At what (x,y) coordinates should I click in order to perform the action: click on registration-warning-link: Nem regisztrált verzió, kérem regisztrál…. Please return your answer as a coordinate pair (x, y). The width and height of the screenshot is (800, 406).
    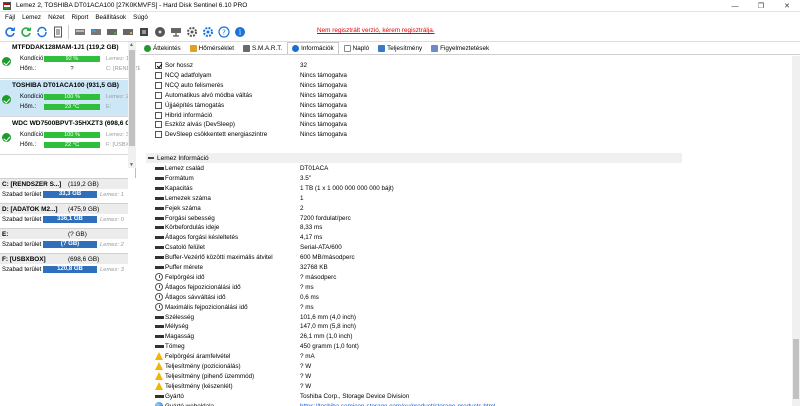
    Looking at the image, I should click on (376, 30).